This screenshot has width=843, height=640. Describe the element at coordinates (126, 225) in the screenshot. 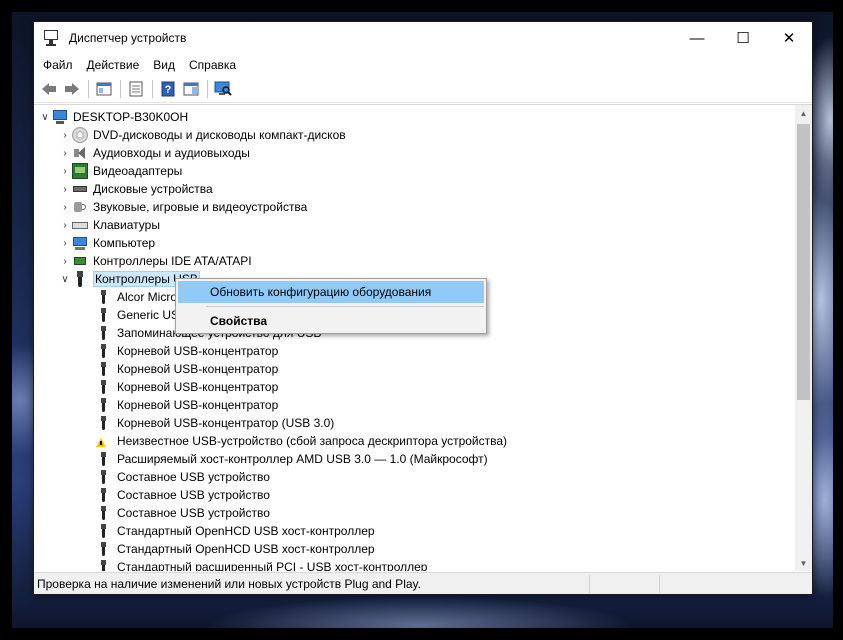

I see `category-label: Клавиатуры` at that location.